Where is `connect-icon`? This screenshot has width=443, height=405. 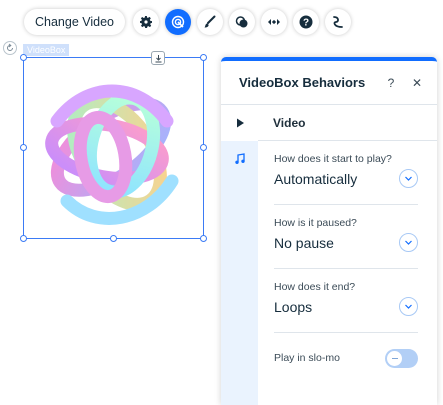 connect-icon is located at coordinates (338, 22).